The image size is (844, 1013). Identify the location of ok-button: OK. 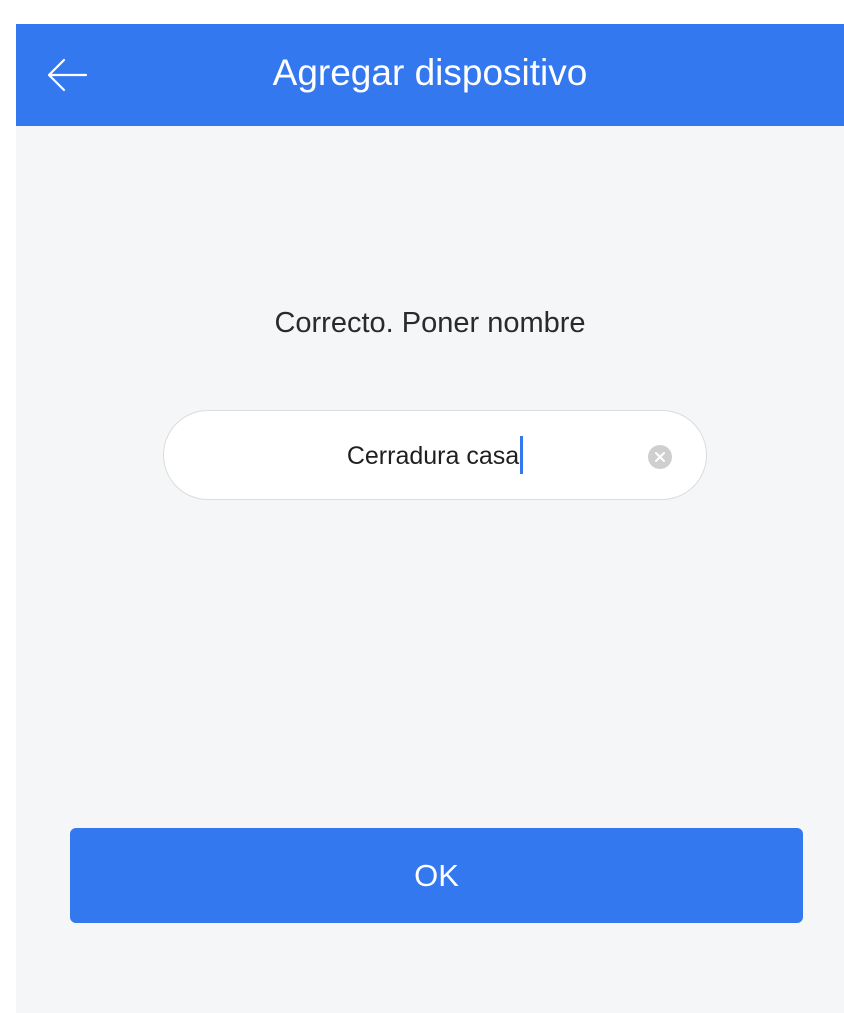
(436, 875).